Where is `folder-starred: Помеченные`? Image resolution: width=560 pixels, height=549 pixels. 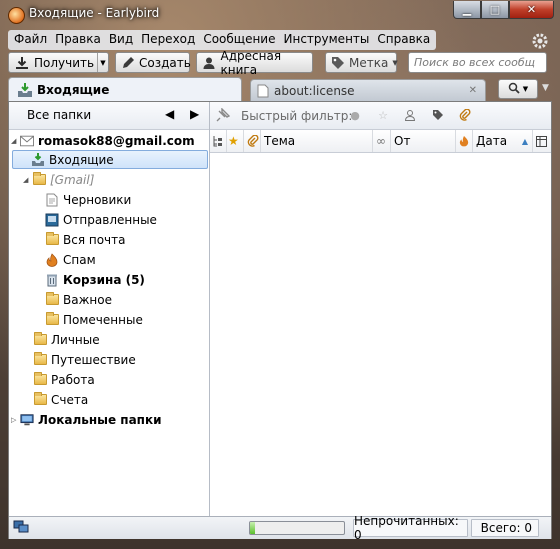
folder-starred: Помеченные is located at coordinates (94, 319).